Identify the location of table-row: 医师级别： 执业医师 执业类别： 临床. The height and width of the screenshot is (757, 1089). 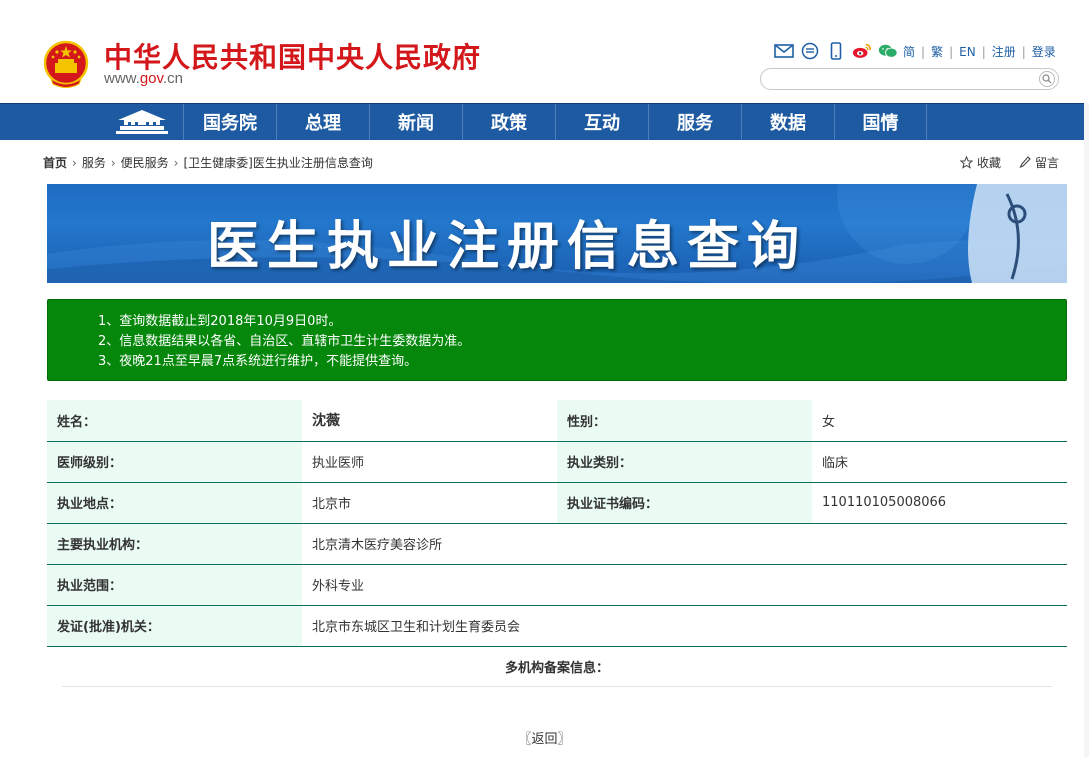
(557, 462).